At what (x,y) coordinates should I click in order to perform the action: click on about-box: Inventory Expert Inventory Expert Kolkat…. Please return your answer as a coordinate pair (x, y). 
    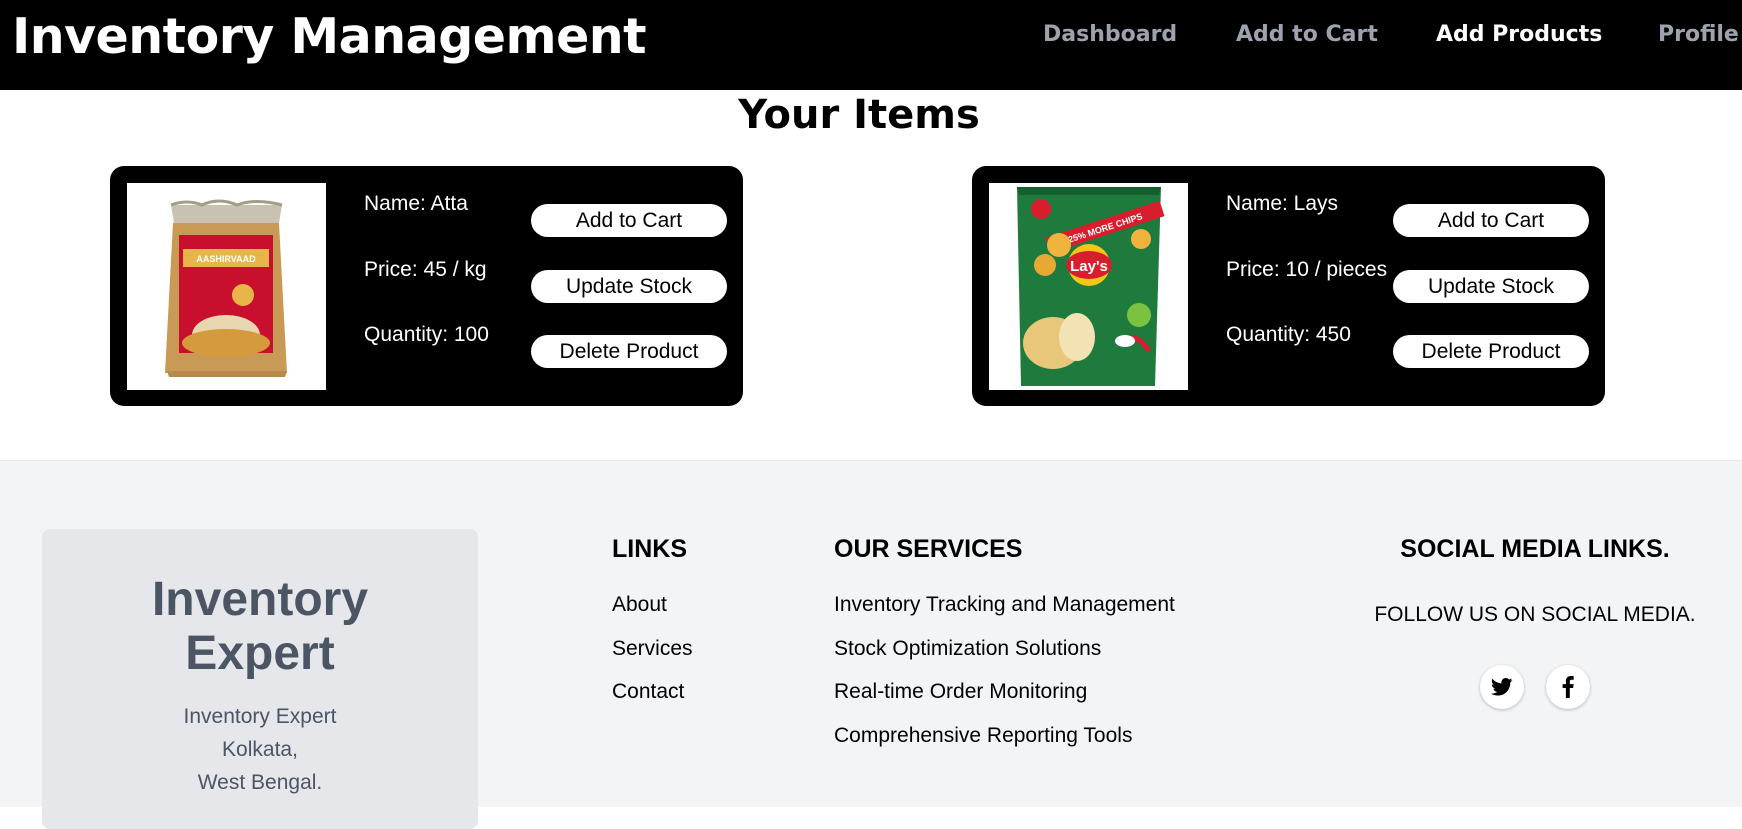
    Looking at the image, I should click on (260, 679).